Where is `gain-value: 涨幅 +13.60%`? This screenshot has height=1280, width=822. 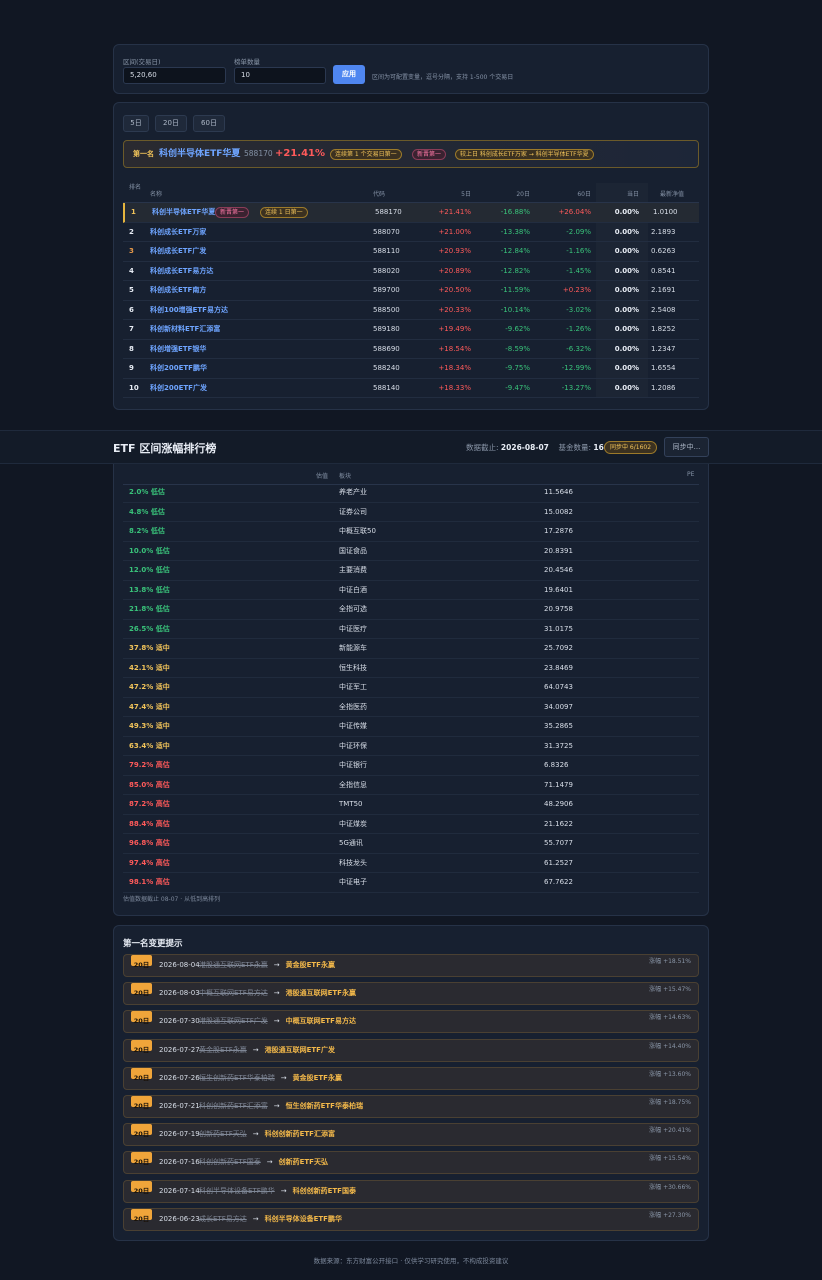
gain-value: 涨幅 +13.60% is located at coordinates (670, 1074).